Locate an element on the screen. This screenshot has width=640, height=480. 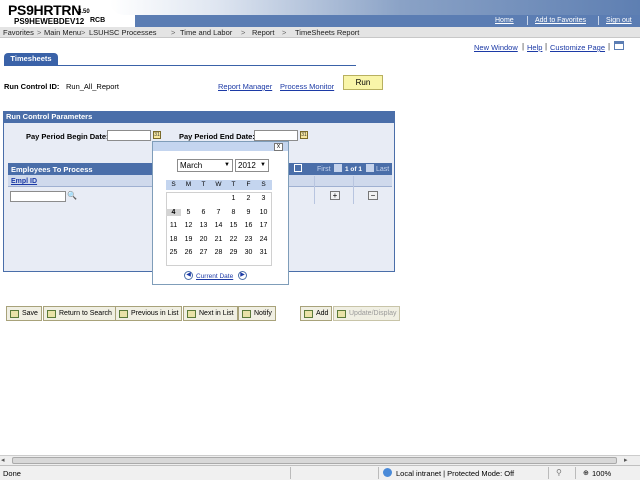
calendar-day: 22 is located at coordinates (233, 239).